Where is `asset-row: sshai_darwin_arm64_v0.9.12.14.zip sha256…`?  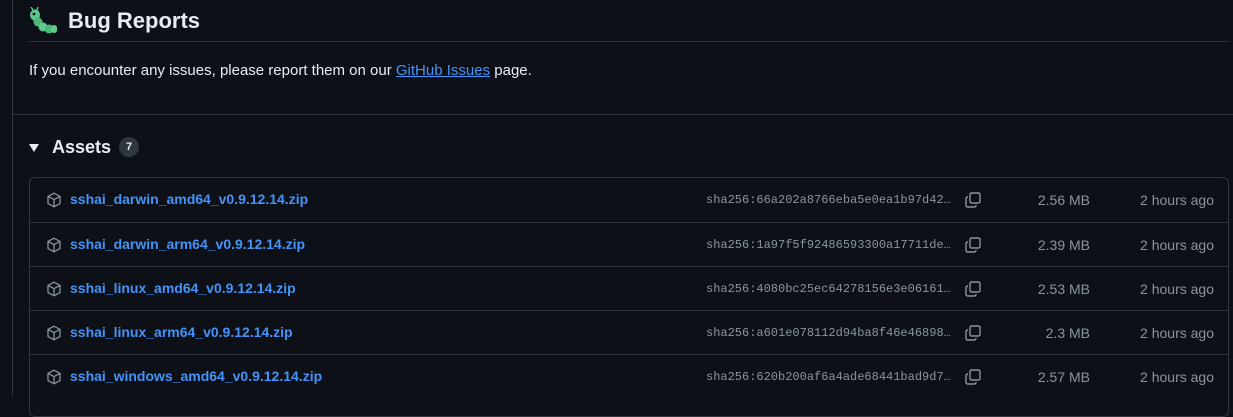 asset-row: sshai_darwin_arm64_v0.9.12.14.zip sha256… is located at coordinates (629, 244).